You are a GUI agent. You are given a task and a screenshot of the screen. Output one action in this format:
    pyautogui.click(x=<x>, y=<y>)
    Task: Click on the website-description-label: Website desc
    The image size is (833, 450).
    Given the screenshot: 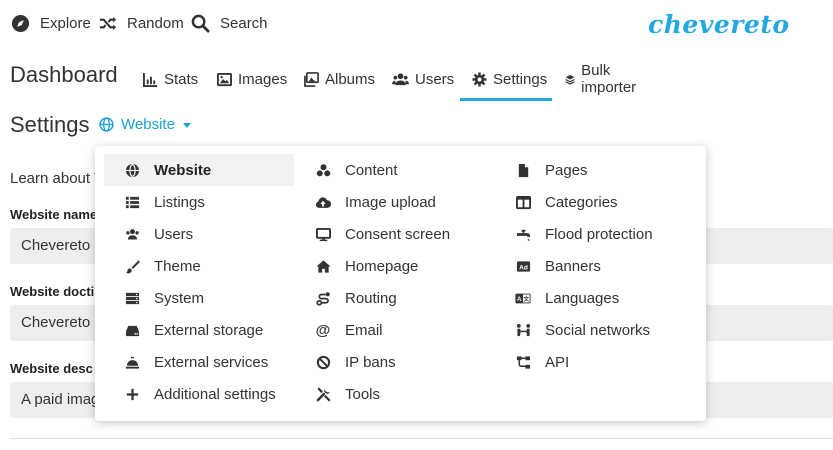 What is the action you would take?
    pyautogui.click(x=51, y=368)
    